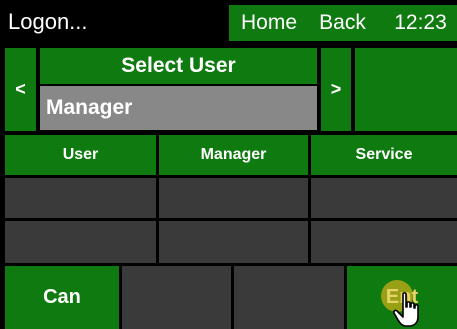 The image size is (457, 329). I want to click on manager-option-button: Manager, so click(233, 155).